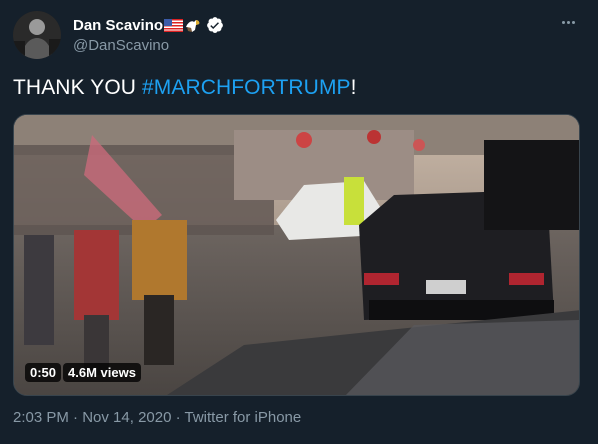 Image resolution: width=598 pixels, height=444 pixels. I want to click on hashtag-link: #MARCHFORTRUMP, so click(246, 87).